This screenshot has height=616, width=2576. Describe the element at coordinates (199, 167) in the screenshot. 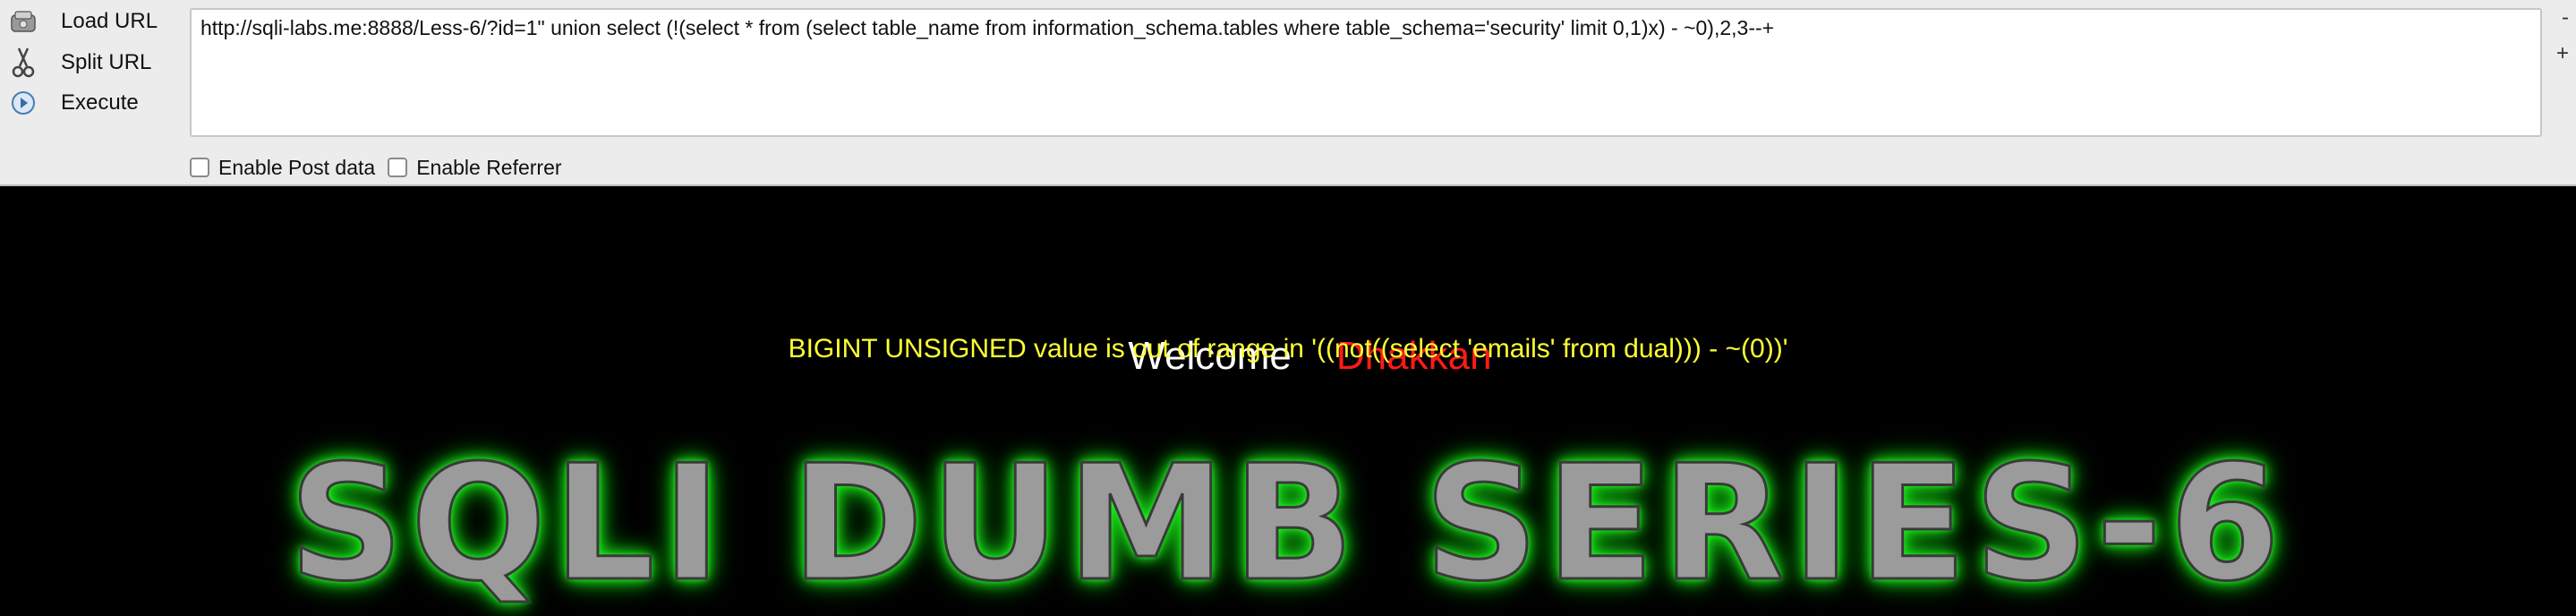

I see `enable-post-data-checkbox` at that location.